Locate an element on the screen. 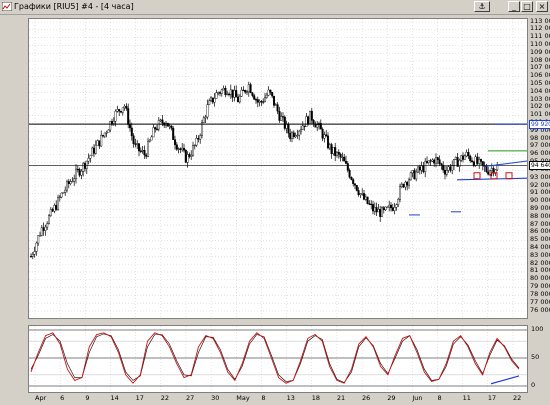 Image resolution: width=550 pixels, height=405 pixels. osc-divergence-line is located at coordinates (505, 380).